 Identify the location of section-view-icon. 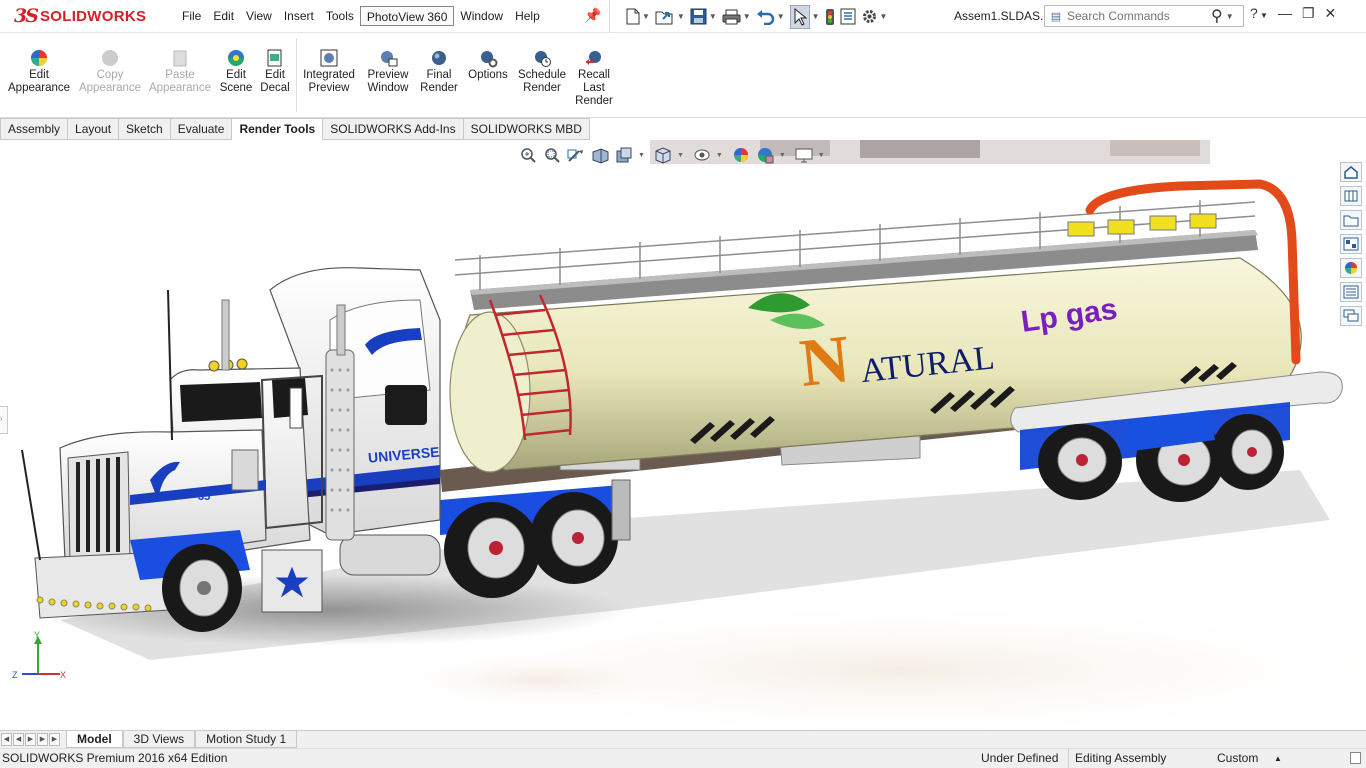
(600, 155).